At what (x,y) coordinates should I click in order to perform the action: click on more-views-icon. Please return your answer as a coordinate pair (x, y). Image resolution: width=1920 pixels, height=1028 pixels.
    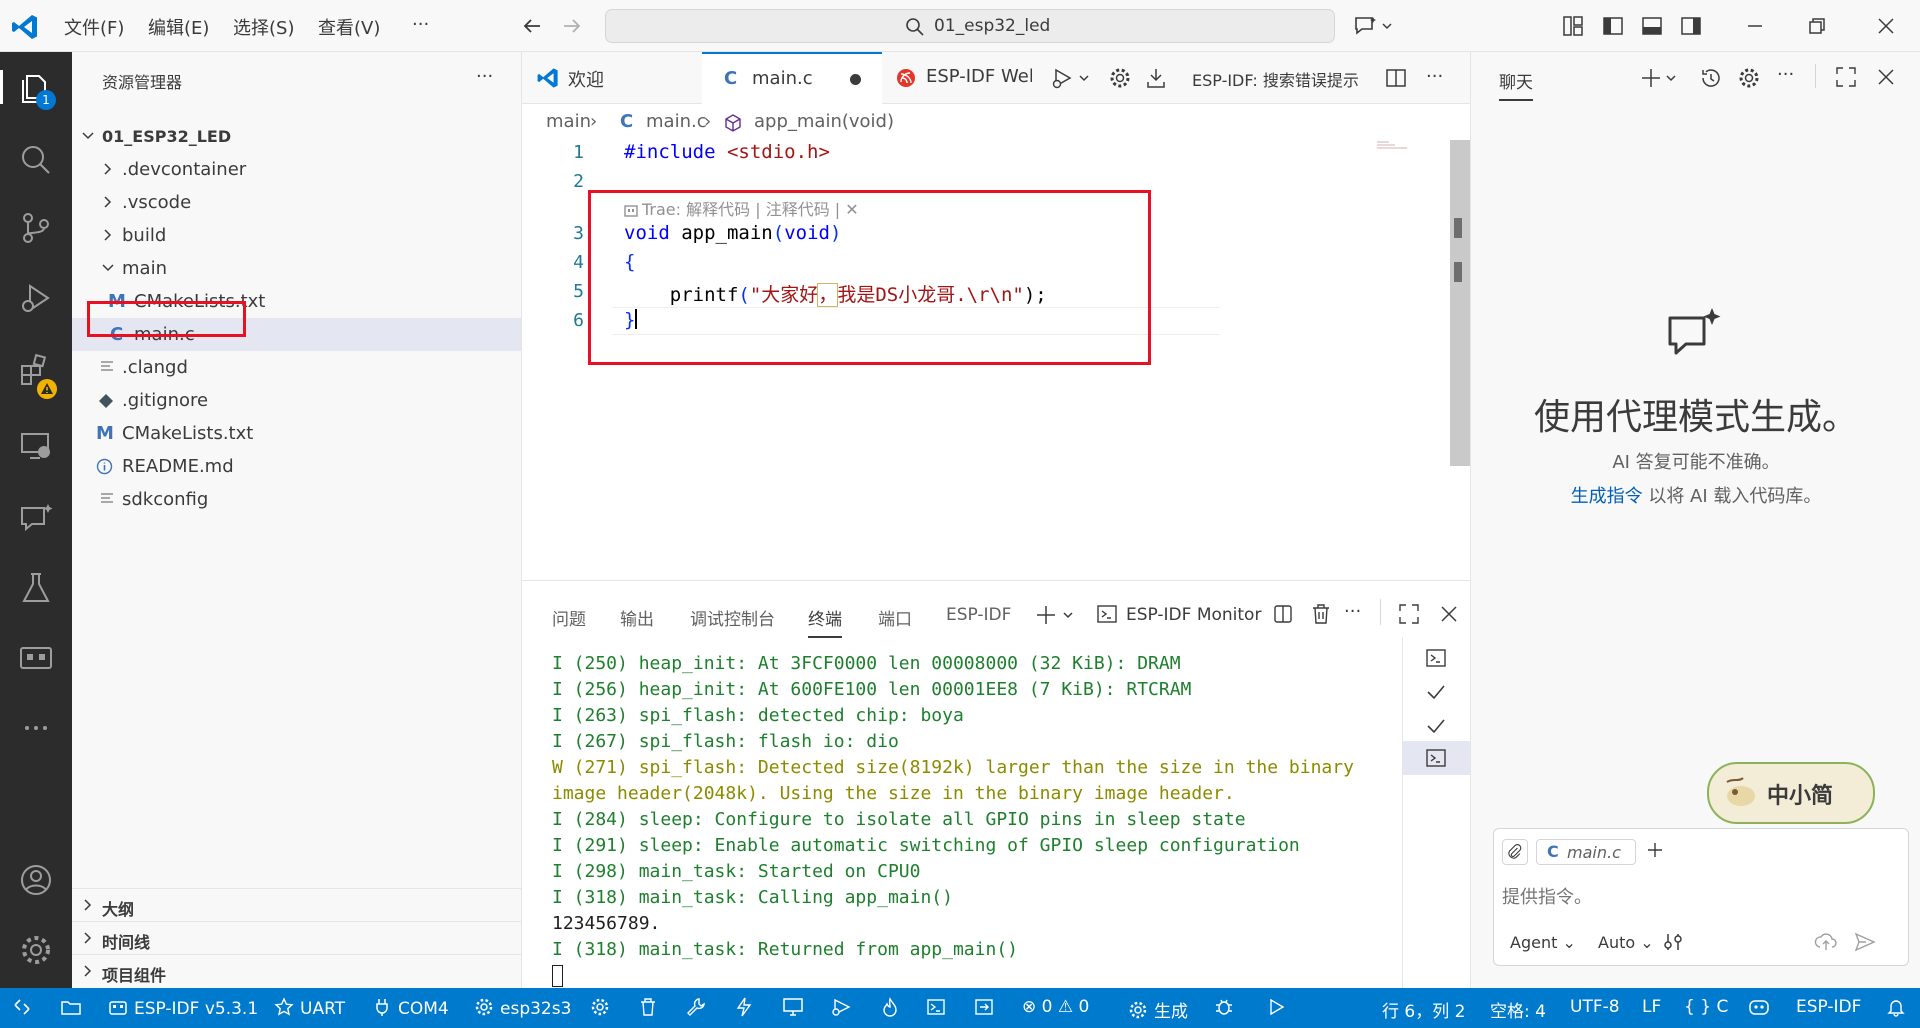
    Looking at the image, I should click on (36, 728).